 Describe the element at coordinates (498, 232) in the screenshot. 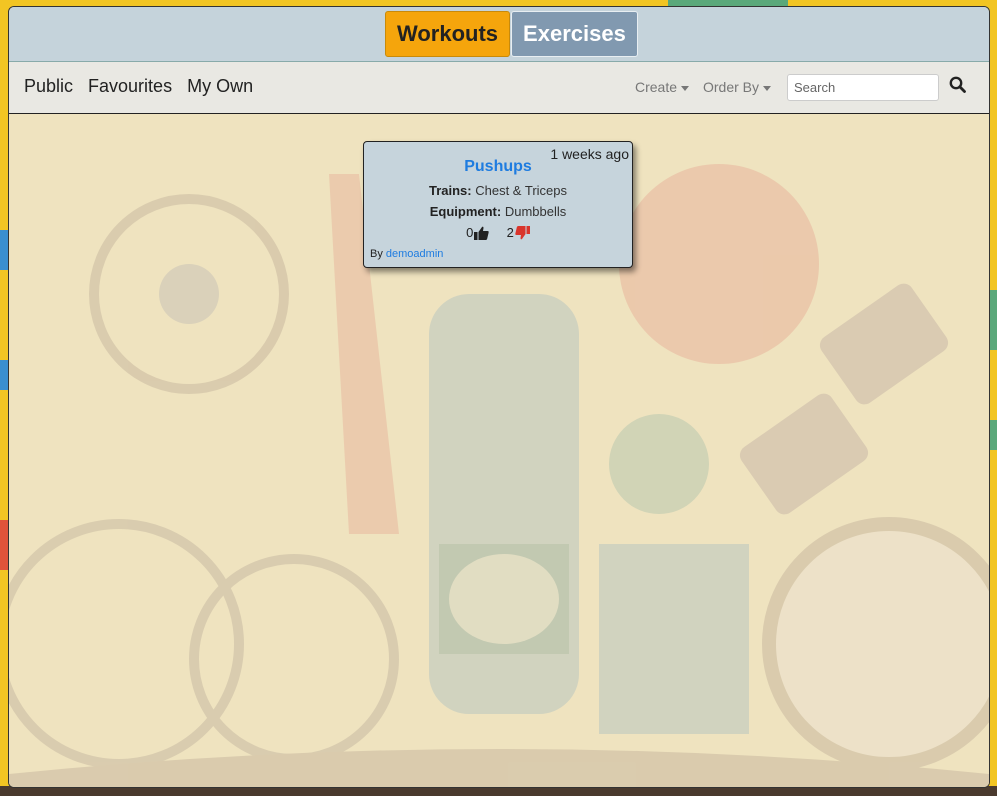

I see `vote-row: 0 2` at that location.